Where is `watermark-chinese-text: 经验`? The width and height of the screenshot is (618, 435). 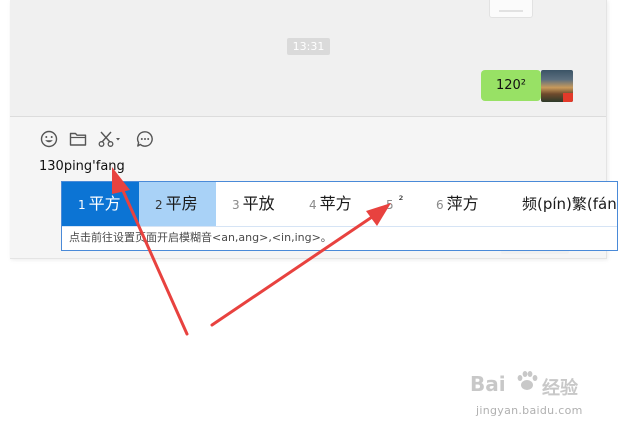
watermark-chinese-text: 经验 is located at coordinates (560, 388).